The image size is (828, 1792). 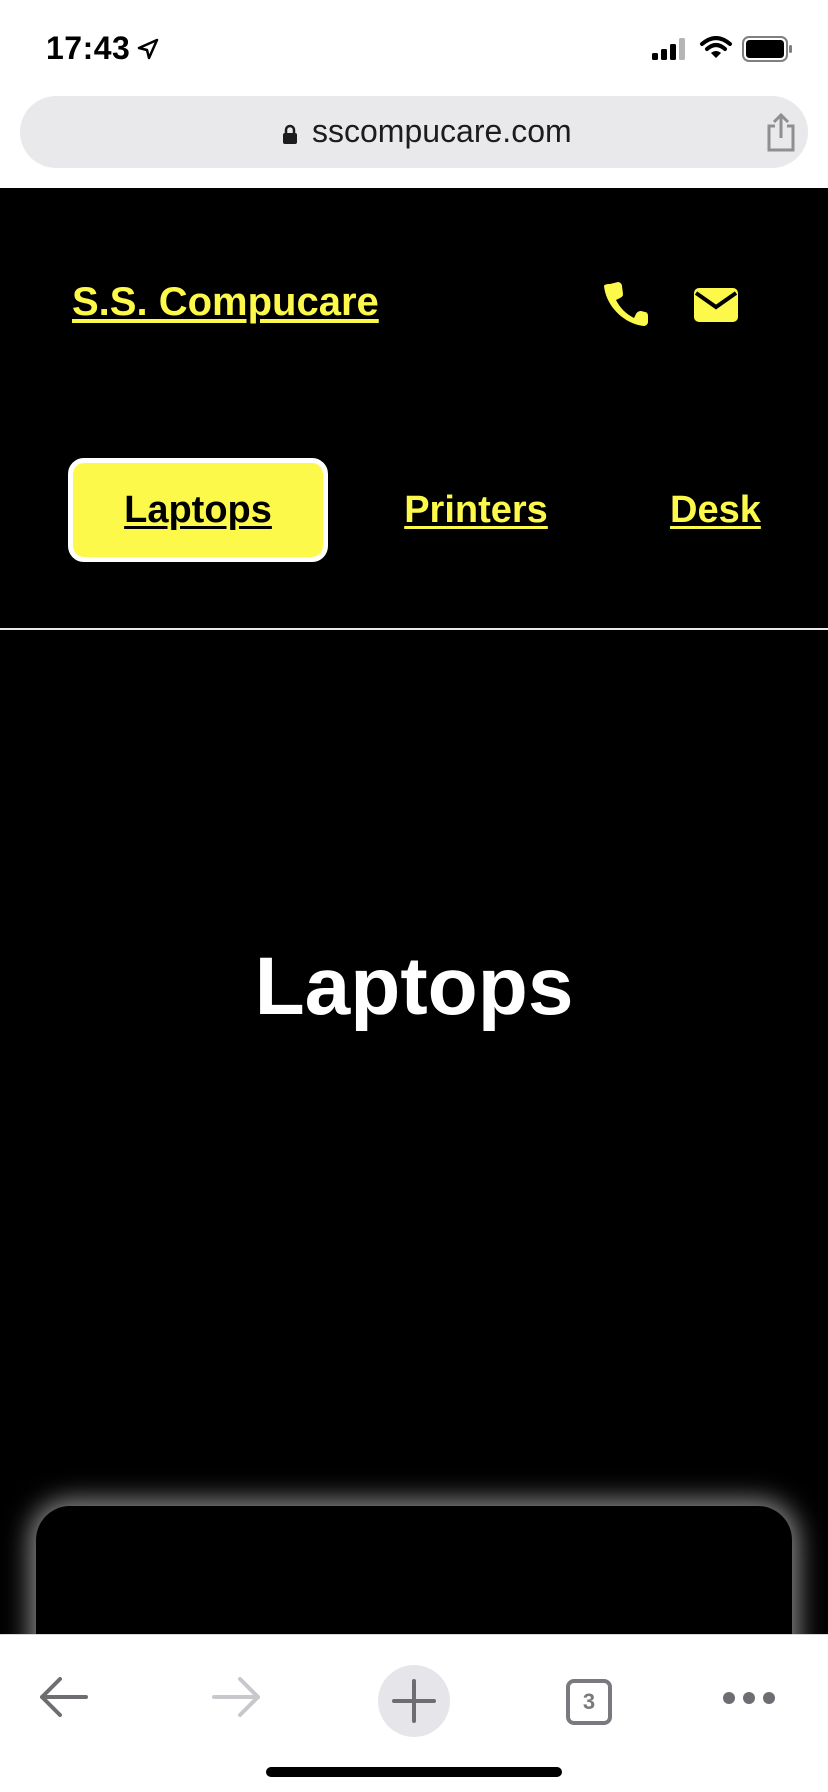 What do you see at coordinates (749, 1700) in the screenshot?
I see `more-icon` at bounding box center [749, 1700].